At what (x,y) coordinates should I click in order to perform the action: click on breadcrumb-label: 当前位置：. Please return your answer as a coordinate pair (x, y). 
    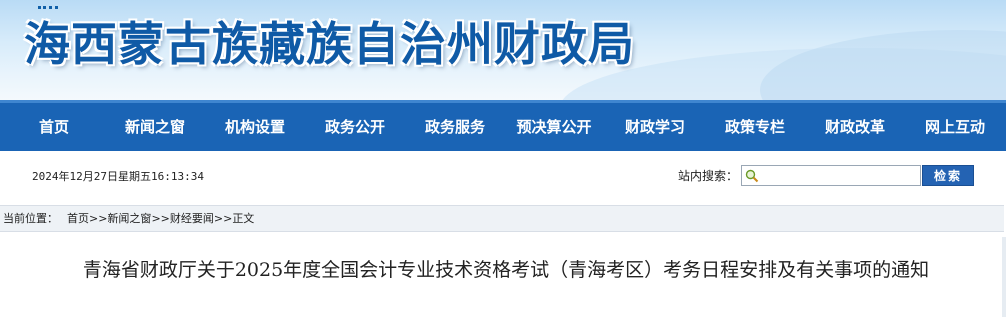
    Looking at the image, I should click on (30, 218).